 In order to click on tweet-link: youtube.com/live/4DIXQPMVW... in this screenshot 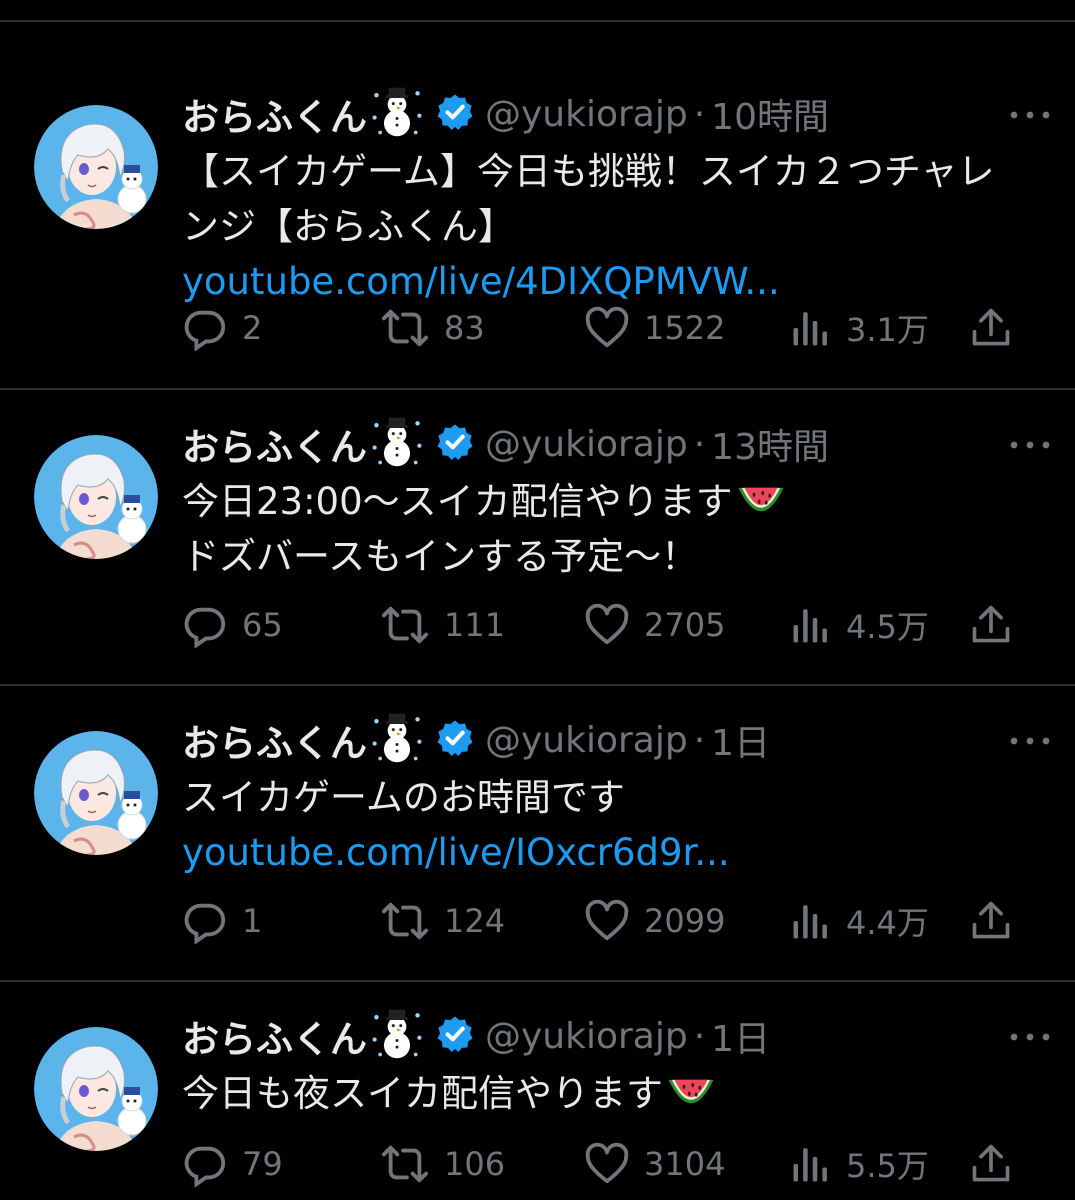, I will do `click(617, 281)`.